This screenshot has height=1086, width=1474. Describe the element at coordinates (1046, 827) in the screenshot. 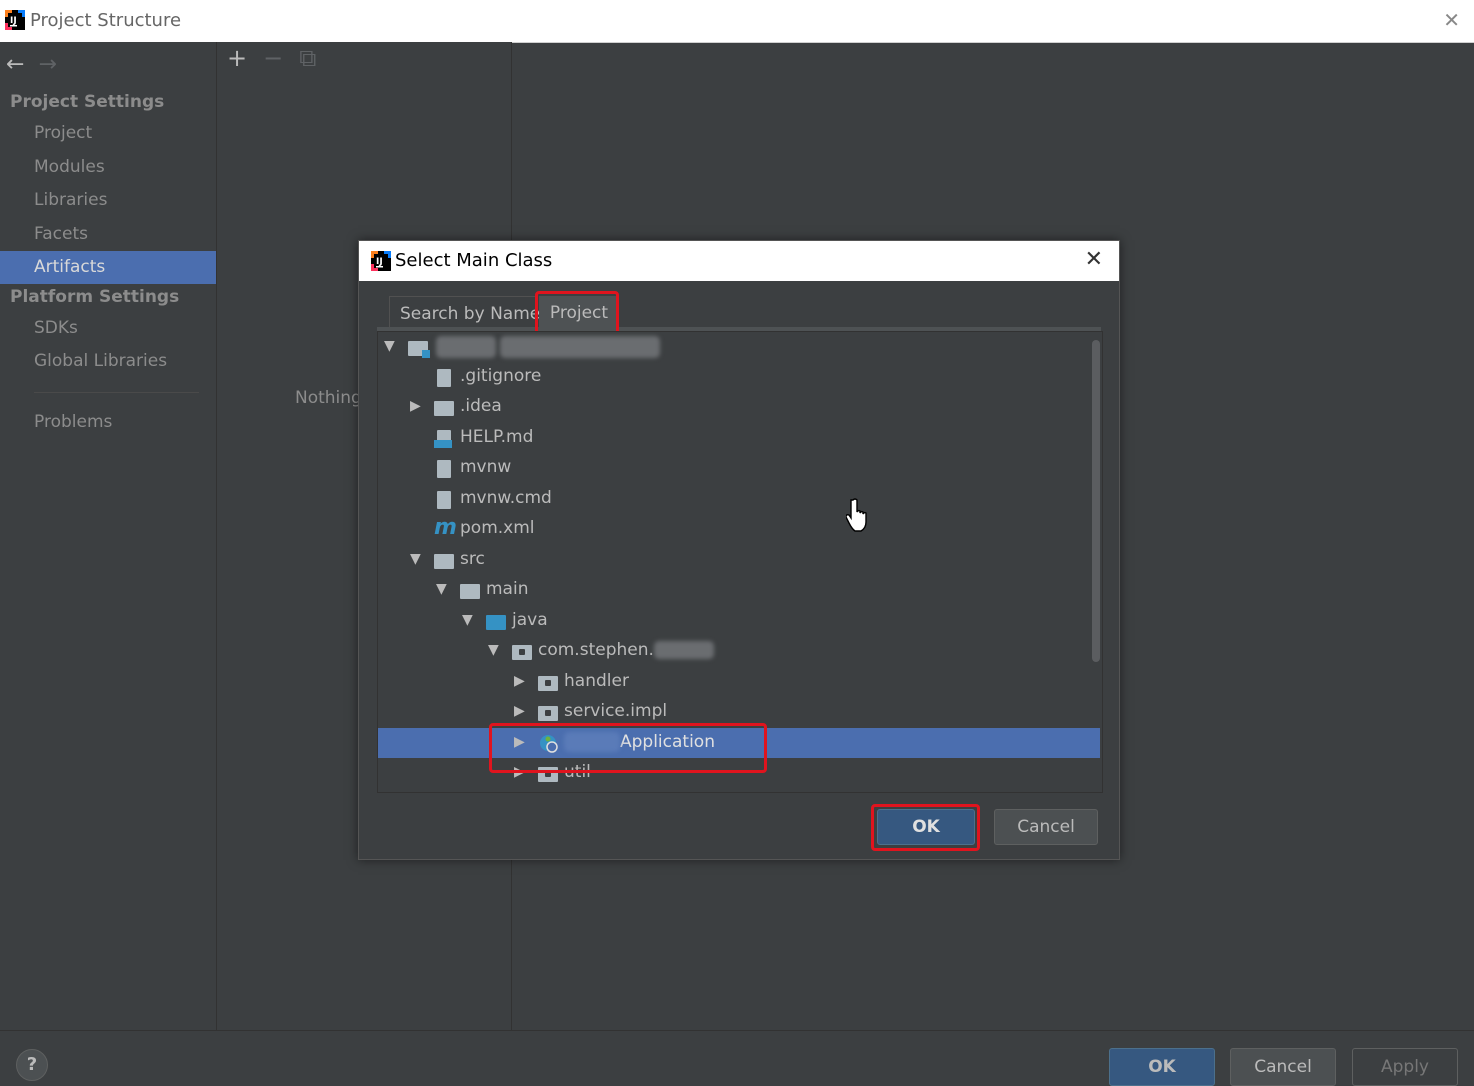

I see `dialog-cancel-button: Cancel` at that location.